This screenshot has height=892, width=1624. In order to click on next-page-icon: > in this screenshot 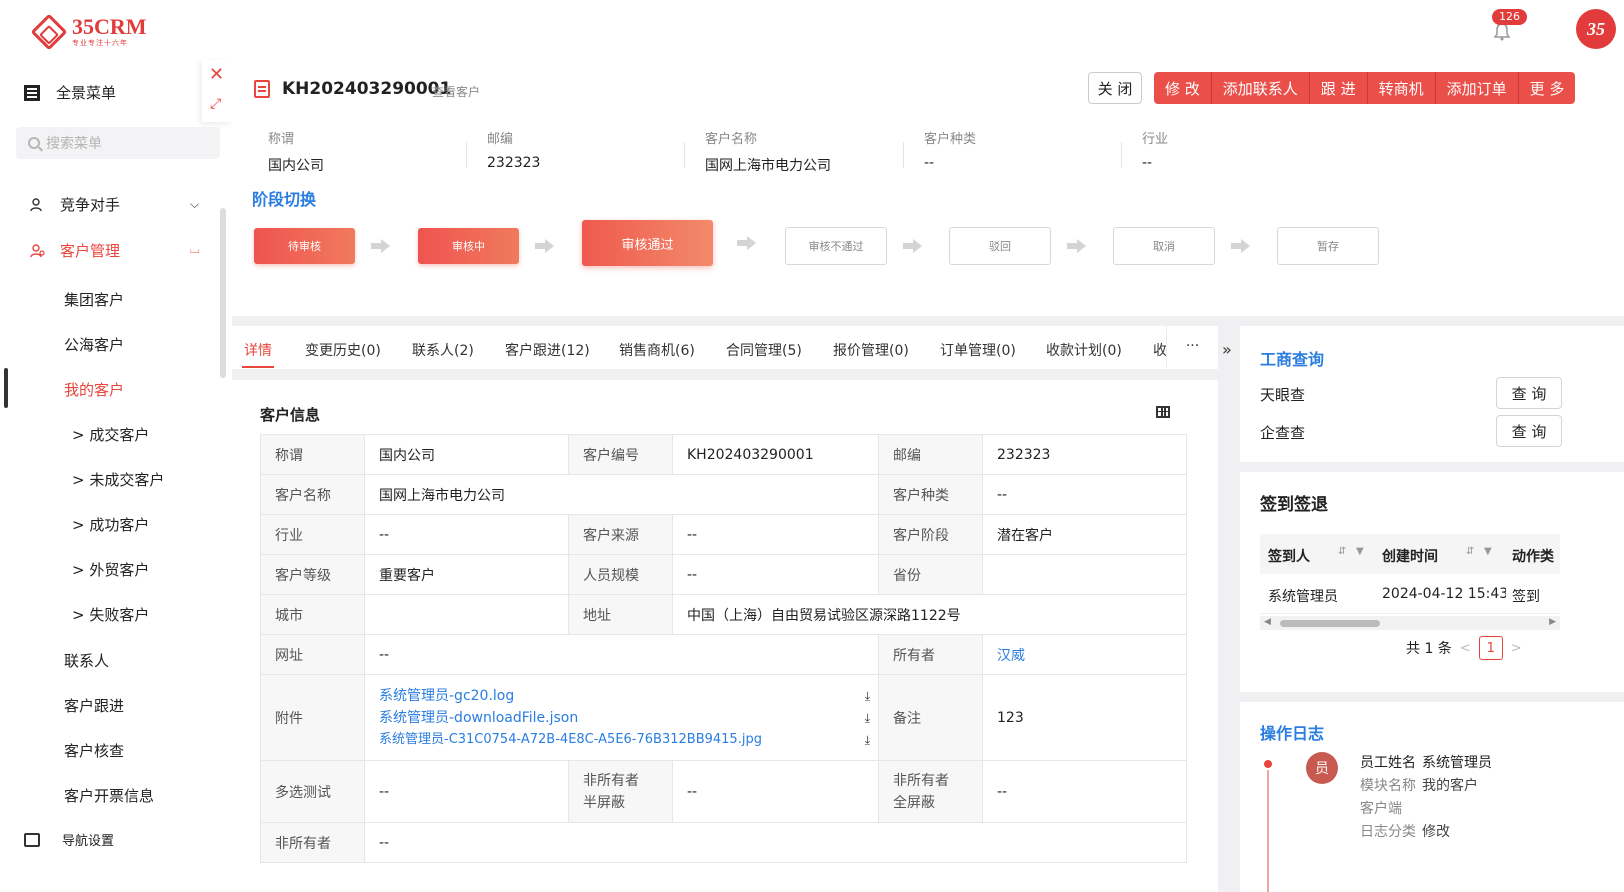, I will do `click(1516, 648)`.